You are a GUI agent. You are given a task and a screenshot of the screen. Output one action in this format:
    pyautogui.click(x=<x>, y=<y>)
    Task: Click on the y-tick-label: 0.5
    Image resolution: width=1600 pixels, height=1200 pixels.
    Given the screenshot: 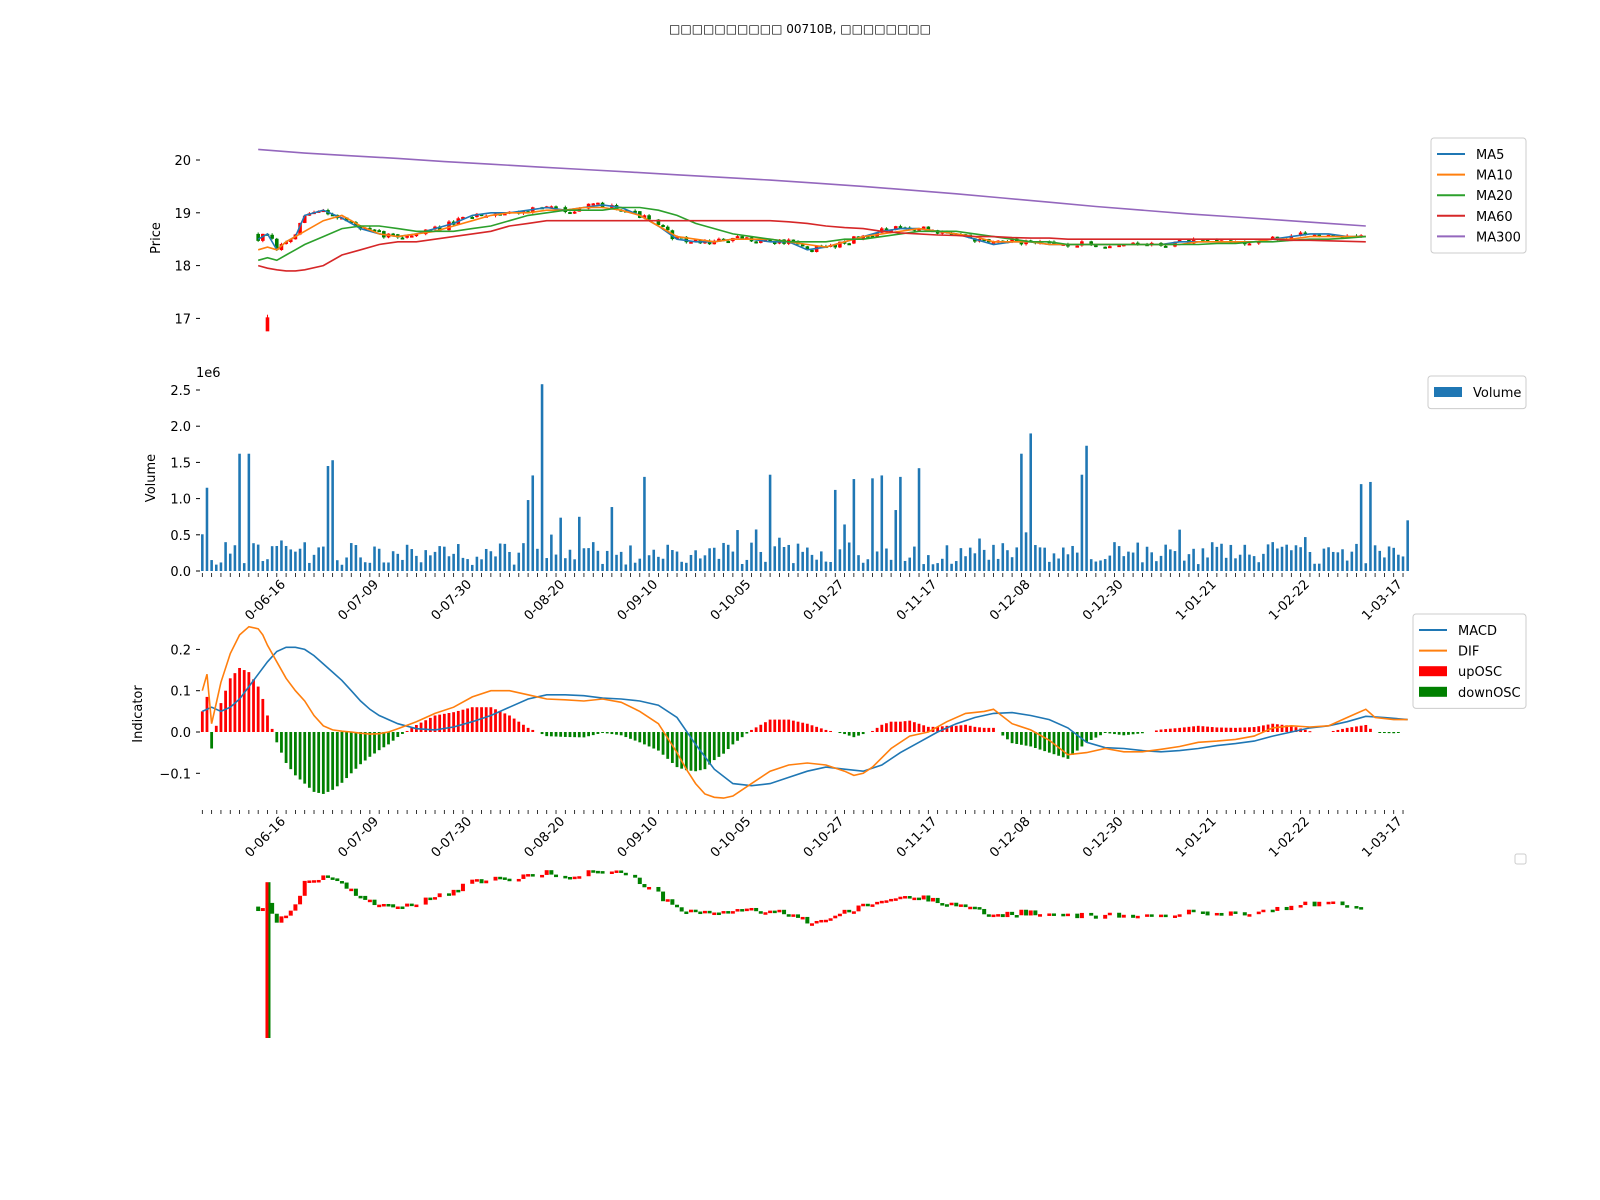 What is the action you would take?
    pyautogui.click(x=180, y=536)
    